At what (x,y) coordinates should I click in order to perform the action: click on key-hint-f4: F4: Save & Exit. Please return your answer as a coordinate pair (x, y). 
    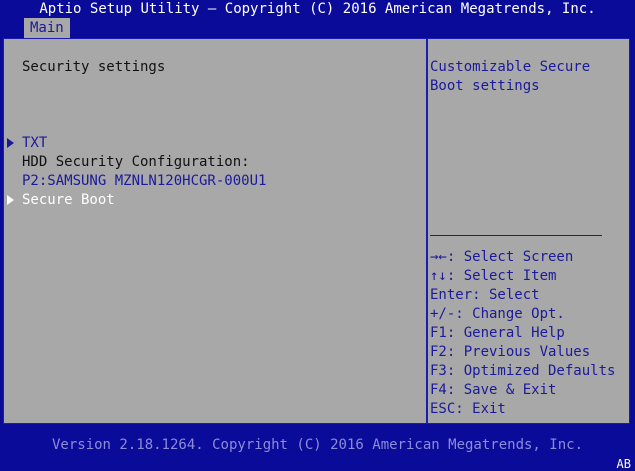
    Looking at the image, I should click on (493, 390).